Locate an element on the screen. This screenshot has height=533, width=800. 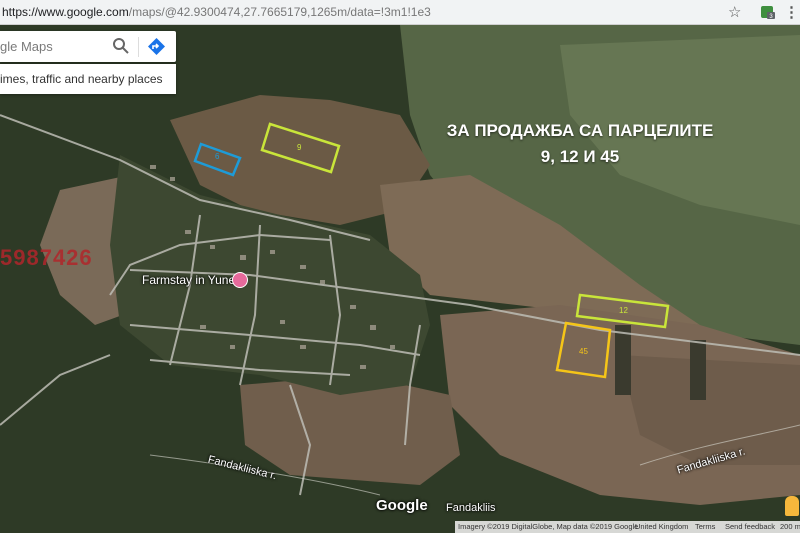
place-label-farmstay: Farmstay in Yunets is located at coordinates (193, 280).